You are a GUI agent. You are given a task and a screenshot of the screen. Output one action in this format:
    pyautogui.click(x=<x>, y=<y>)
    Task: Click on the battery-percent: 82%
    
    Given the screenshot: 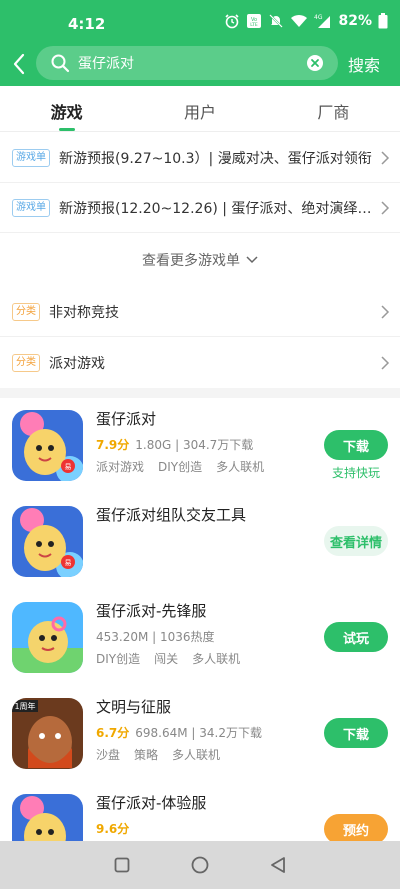 What is the action you would take?
    pyautogui.click(x=355, y=21)
    